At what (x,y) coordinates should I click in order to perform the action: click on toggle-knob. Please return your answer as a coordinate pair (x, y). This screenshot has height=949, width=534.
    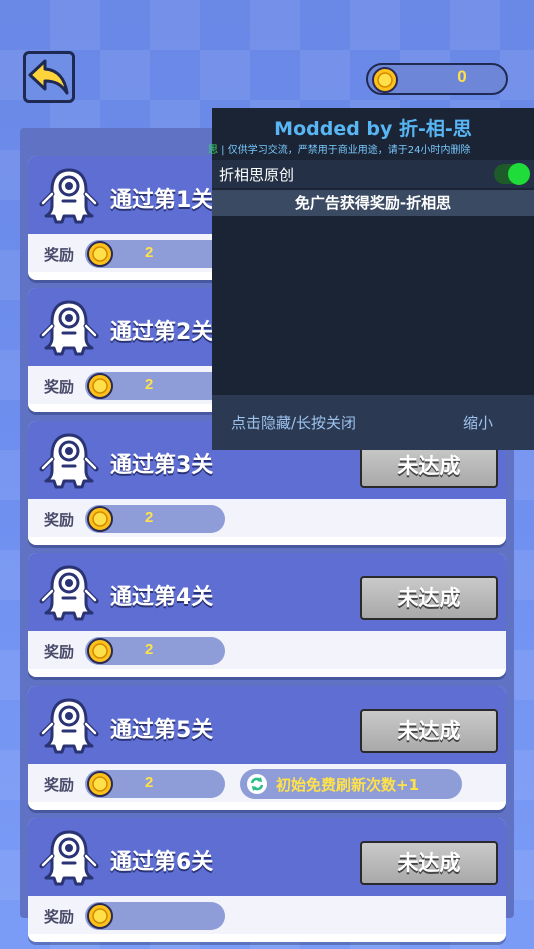
    Looking at the image, I should click on (519, 174).